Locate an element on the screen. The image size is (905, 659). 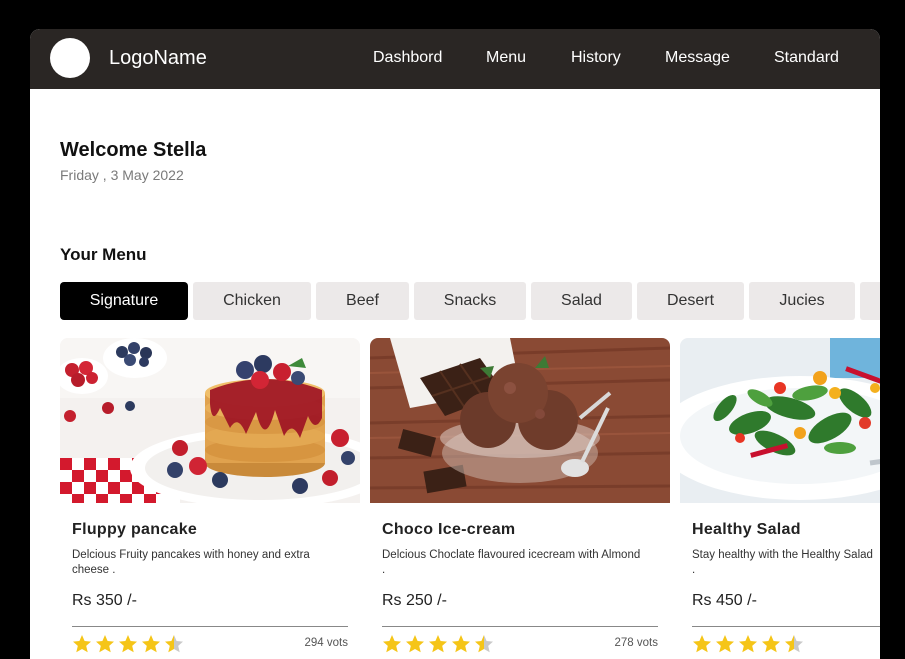
nav-item-dashboard: Dashbord is located at coordinates (407, 58).